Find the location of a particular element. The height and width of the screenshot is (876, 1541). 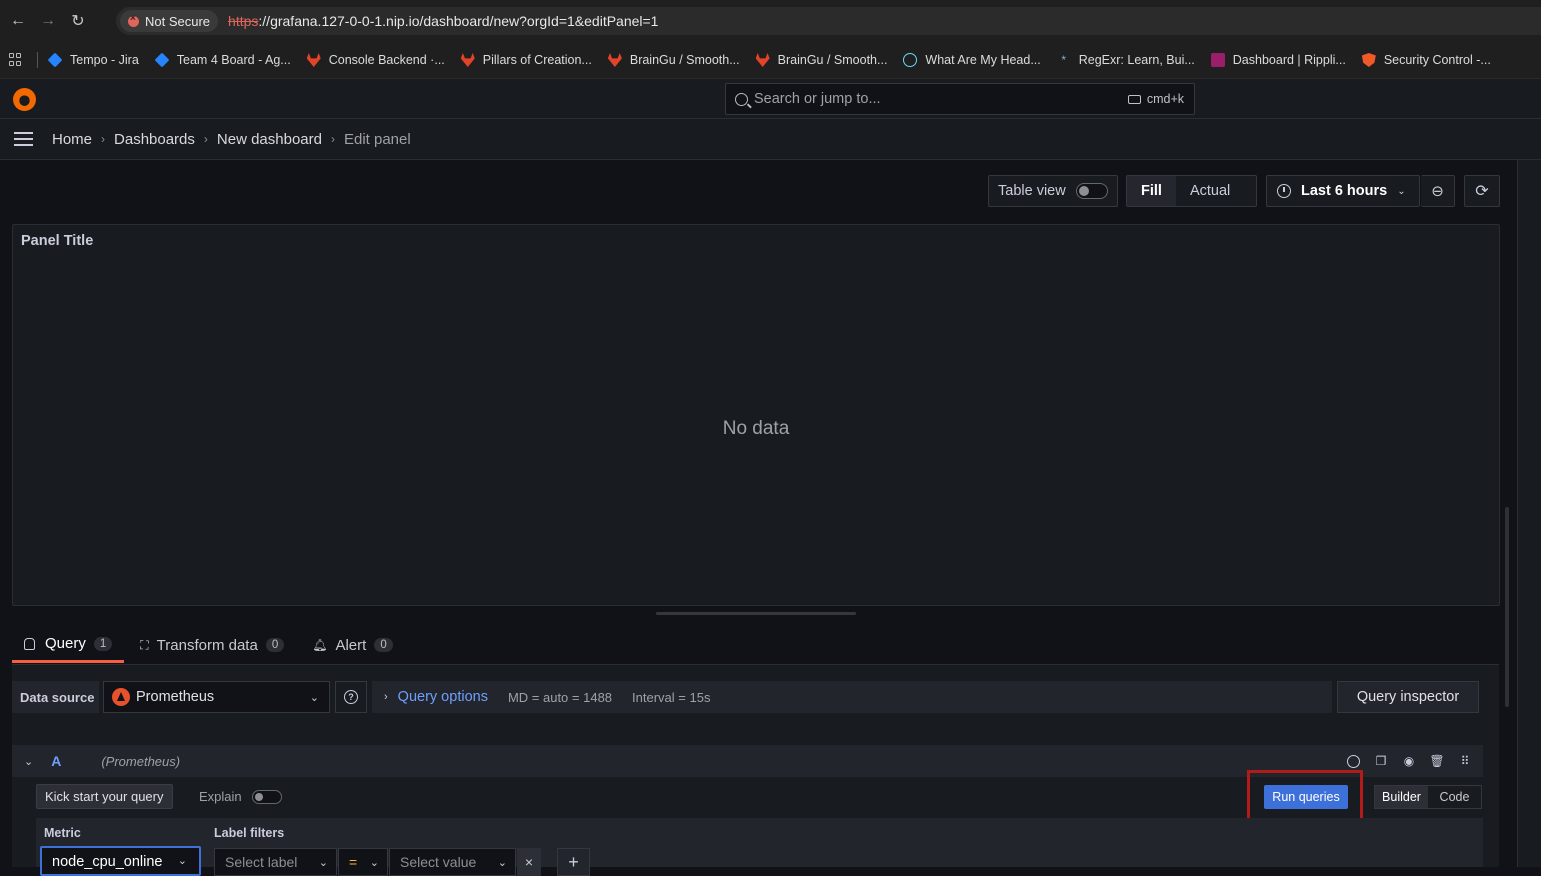

security-label: Not Secure is located at coordinates (178, 21).